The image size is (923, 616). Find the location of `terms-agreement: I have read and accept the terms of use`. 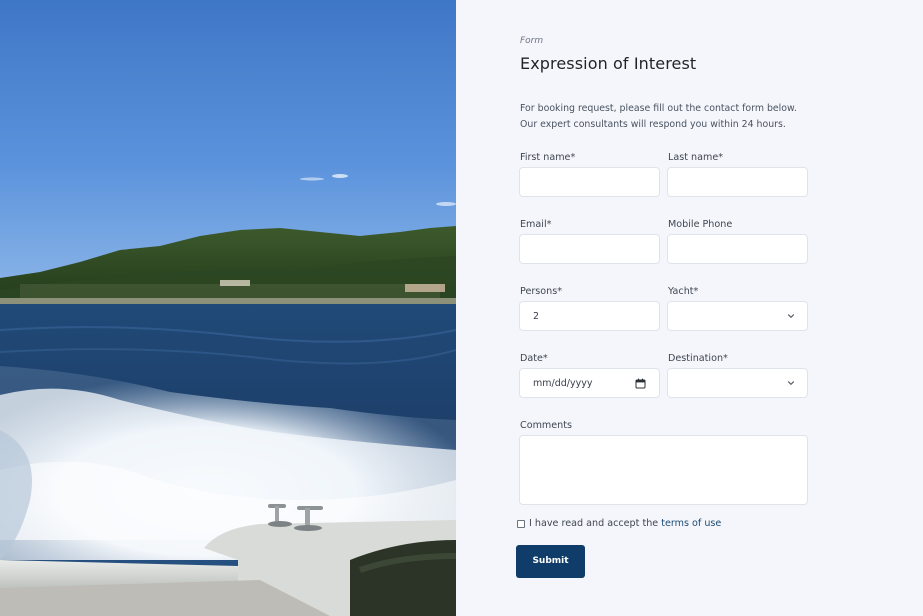

terms-agreement: I have read and accept the terms of use is located at coordinates (619, 523).